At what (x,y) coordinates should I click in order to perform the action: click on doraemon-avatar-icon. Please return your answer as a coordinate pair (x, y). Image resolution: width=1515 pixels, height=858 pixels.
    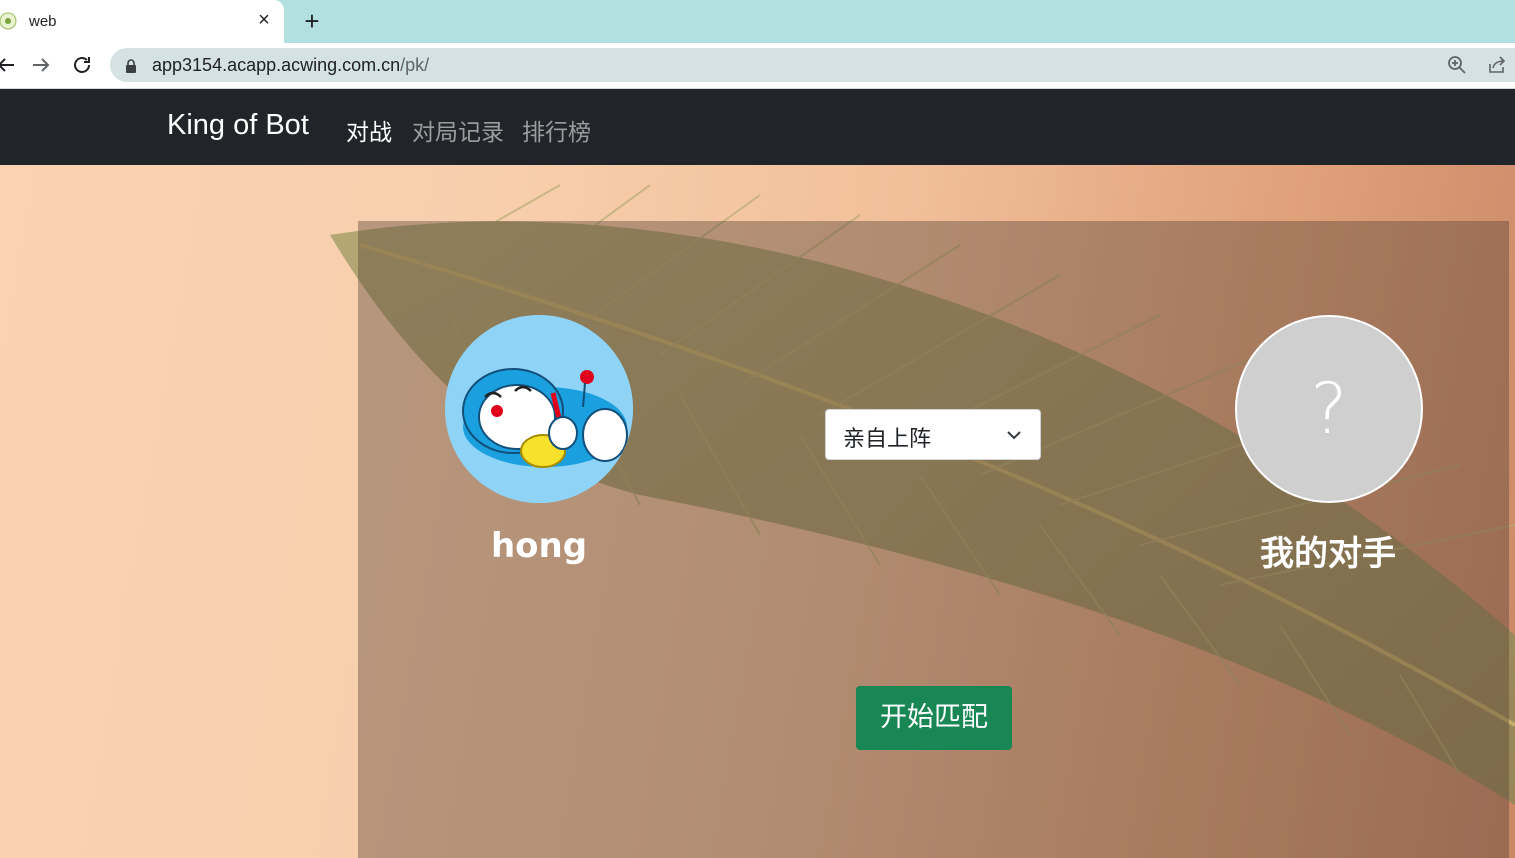
    Looking at the image, I should click on (539, 409).